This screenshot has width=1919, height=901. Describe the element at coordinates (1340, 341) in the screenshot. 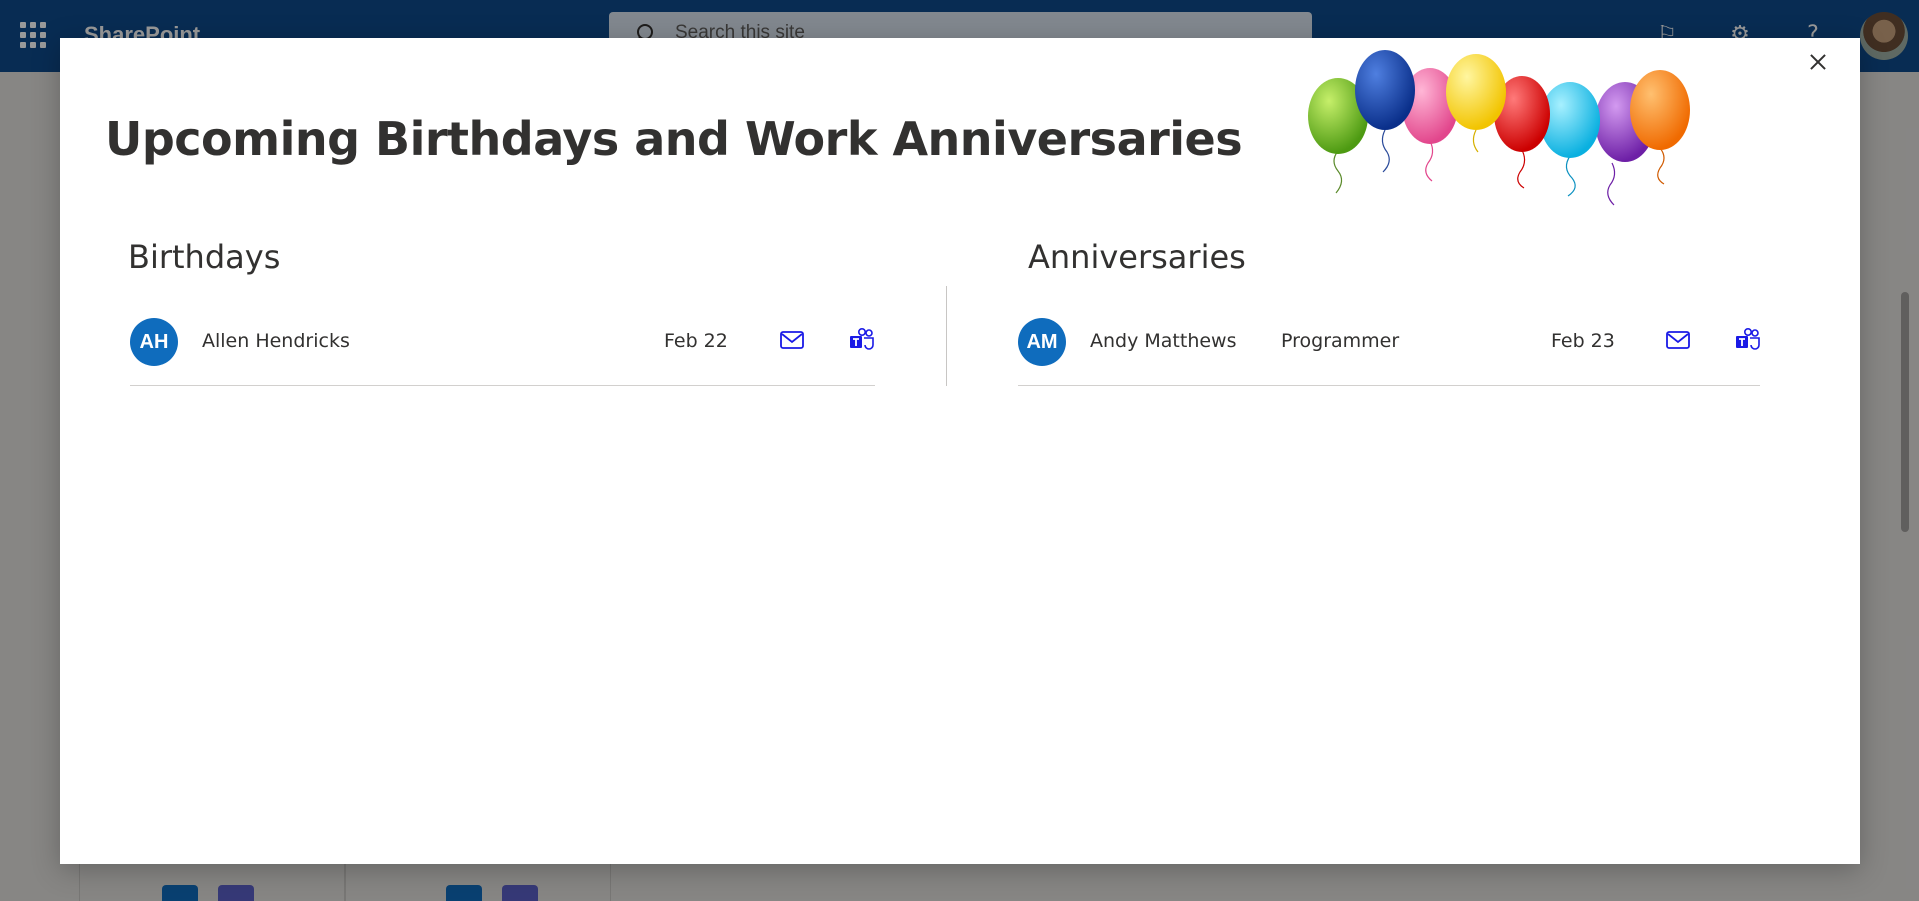

I see `job-title: Programmer` at that location.